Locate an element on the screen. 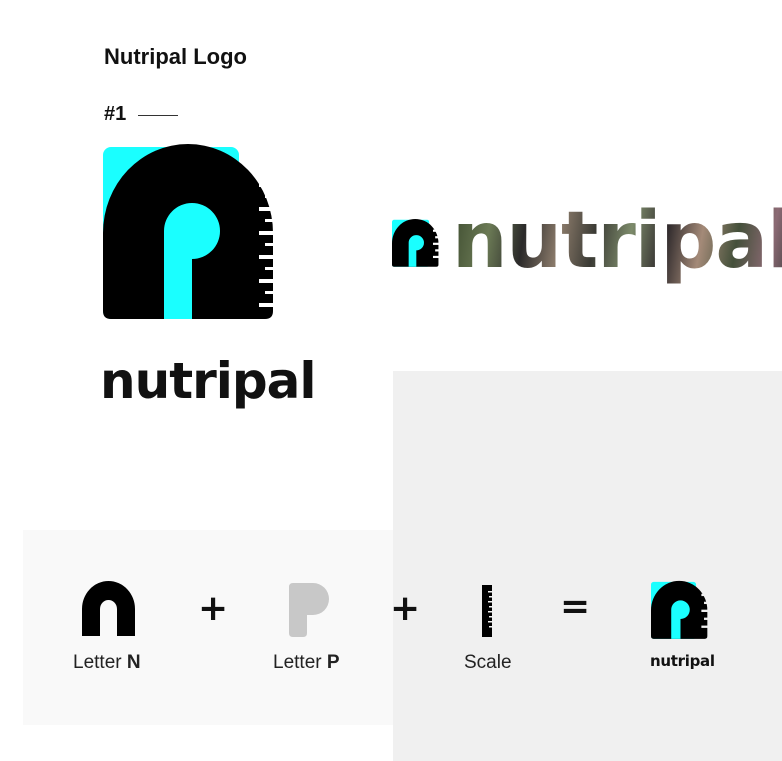 The image size is (782, 761). section-number: #1 is located at coordinates (115, 114).